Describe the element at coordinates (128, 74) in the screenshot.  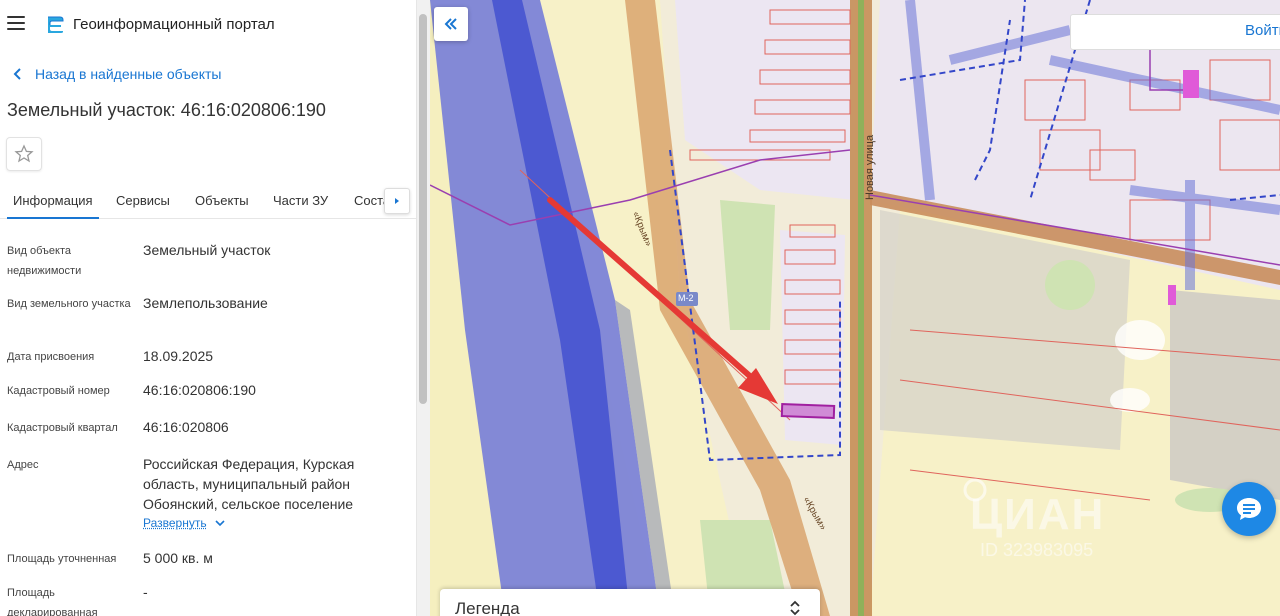
I see `back-link-label: Назад в найденные объекты` at that location.